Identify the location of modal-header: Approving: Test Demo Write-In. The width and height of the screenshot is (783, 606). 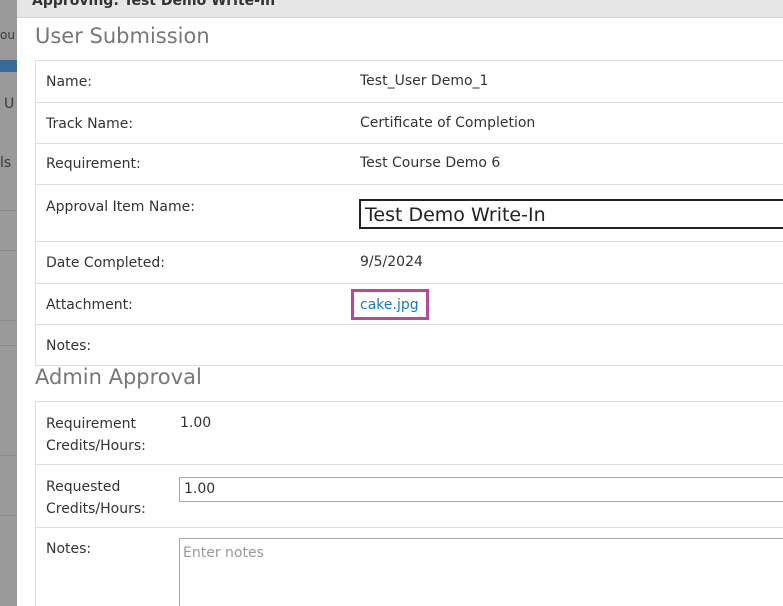
(400, 9).